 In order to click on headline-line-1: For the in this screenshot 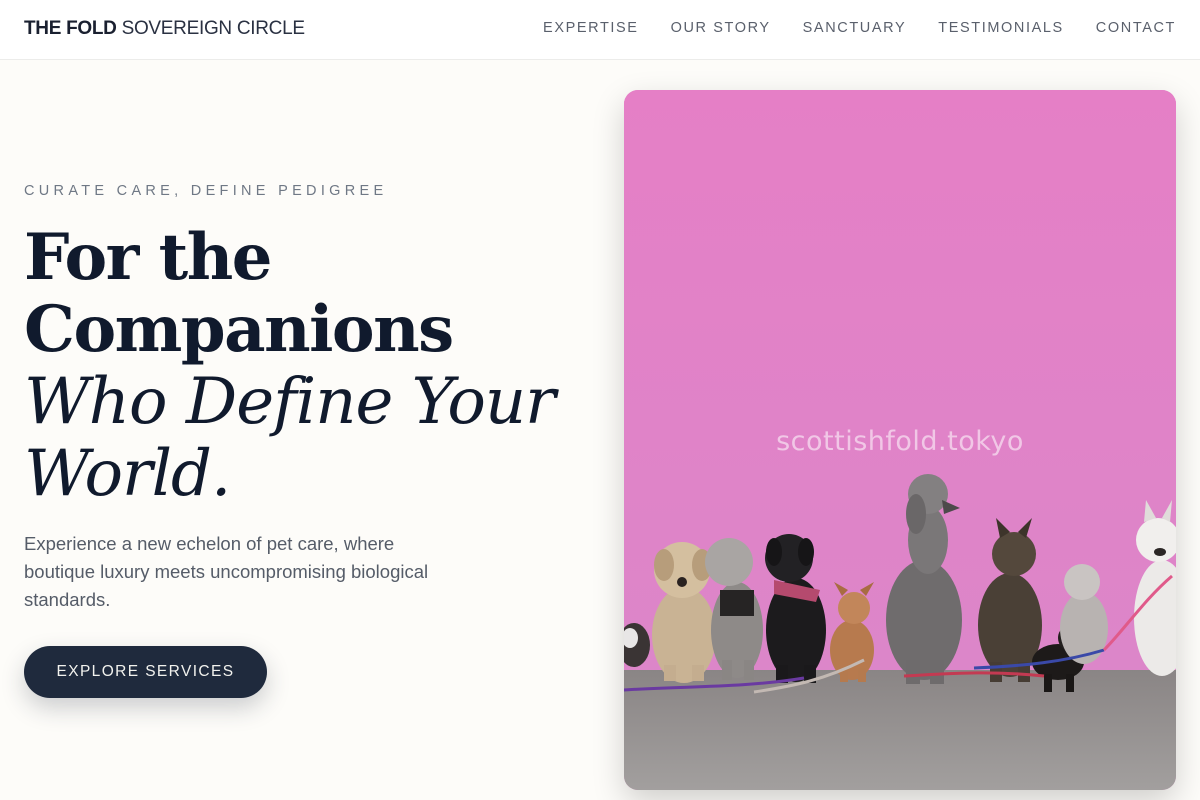, I will do `click(148, 257)`.